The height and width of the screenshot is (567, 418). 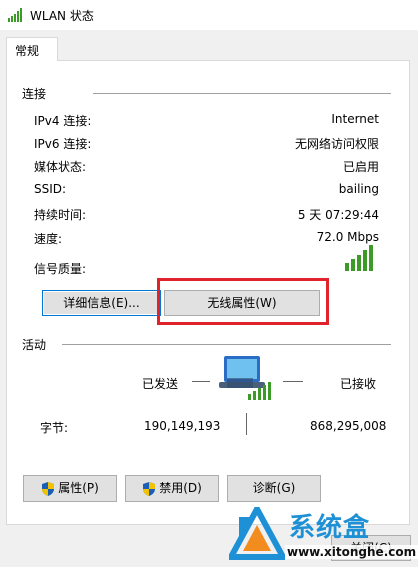 What do you see at coordinates (336, 144) in the screenshot?
I see `ipv6-value: 无网络访问权限` at bounding box center [336, 144].